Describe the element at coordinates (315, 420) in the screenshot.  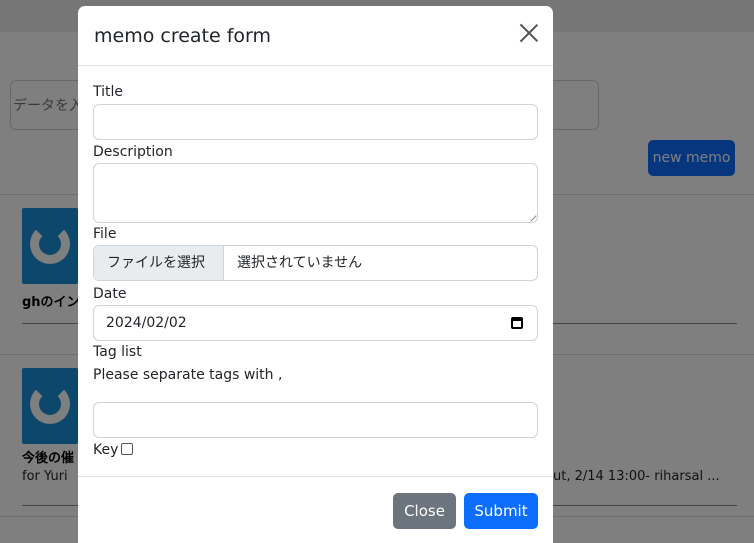
I see `tag-list-input` at that location.